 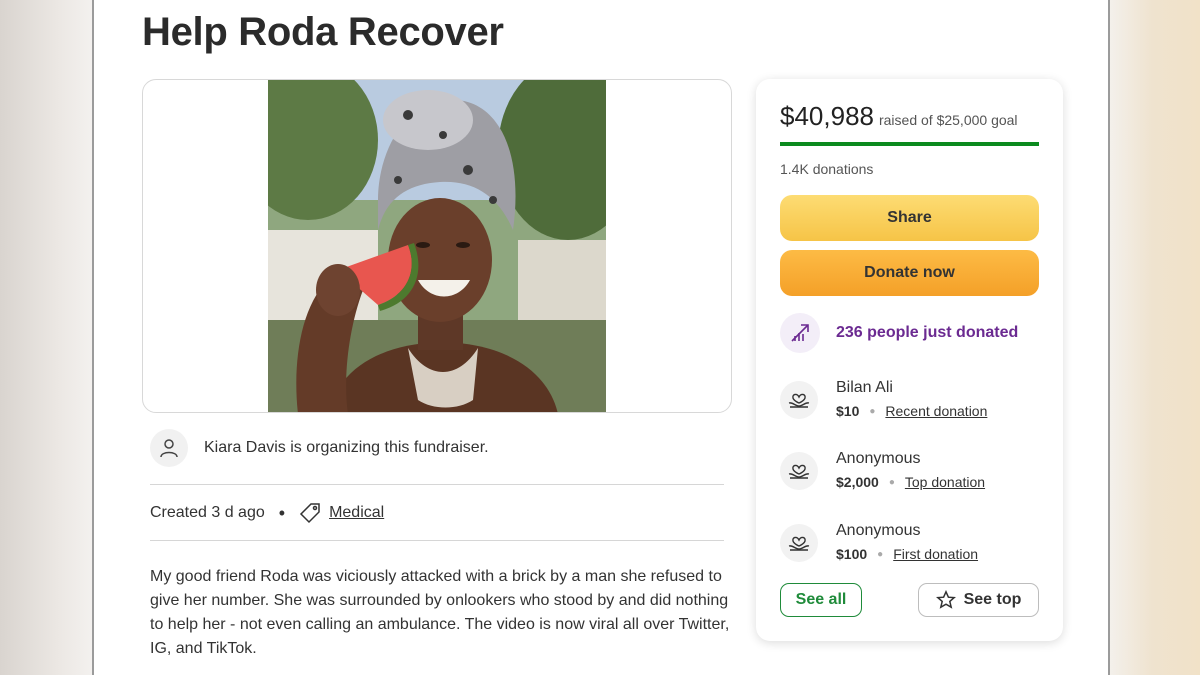 What do you see at coordinates (883, 399) in the screenshot?
I see `donor-item: Bilan Ali $10 ● Recent donation` at bounding box center [883, 399].